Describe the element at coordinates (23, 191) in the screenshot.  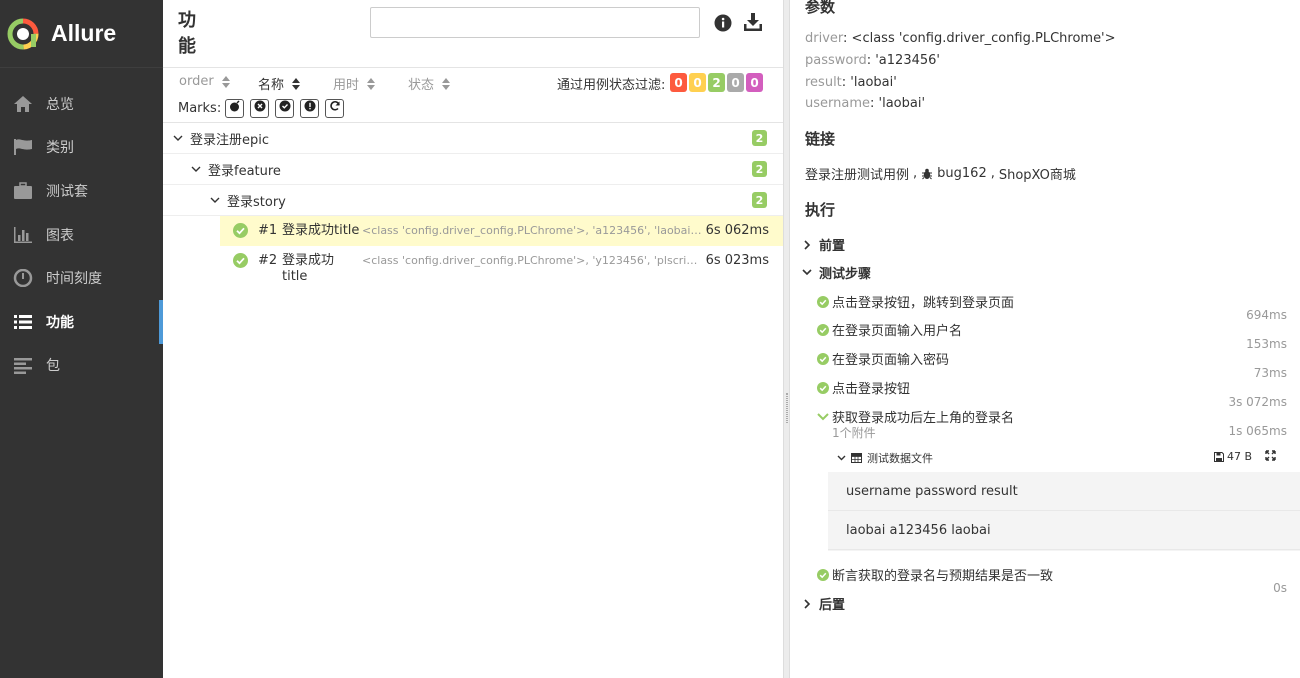
I see `briefcase-icon` at that location.